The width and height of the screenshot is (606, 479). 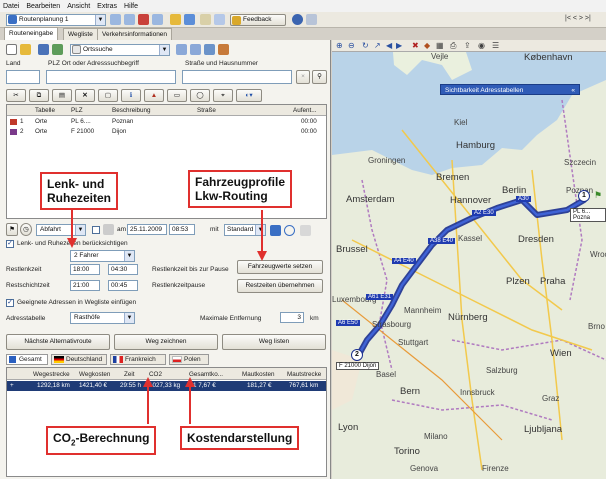 What do you see at coordinates (85, 285) in the screenshot?
I see `restschicht-field: 21:00` at bounding box center [85, 285].